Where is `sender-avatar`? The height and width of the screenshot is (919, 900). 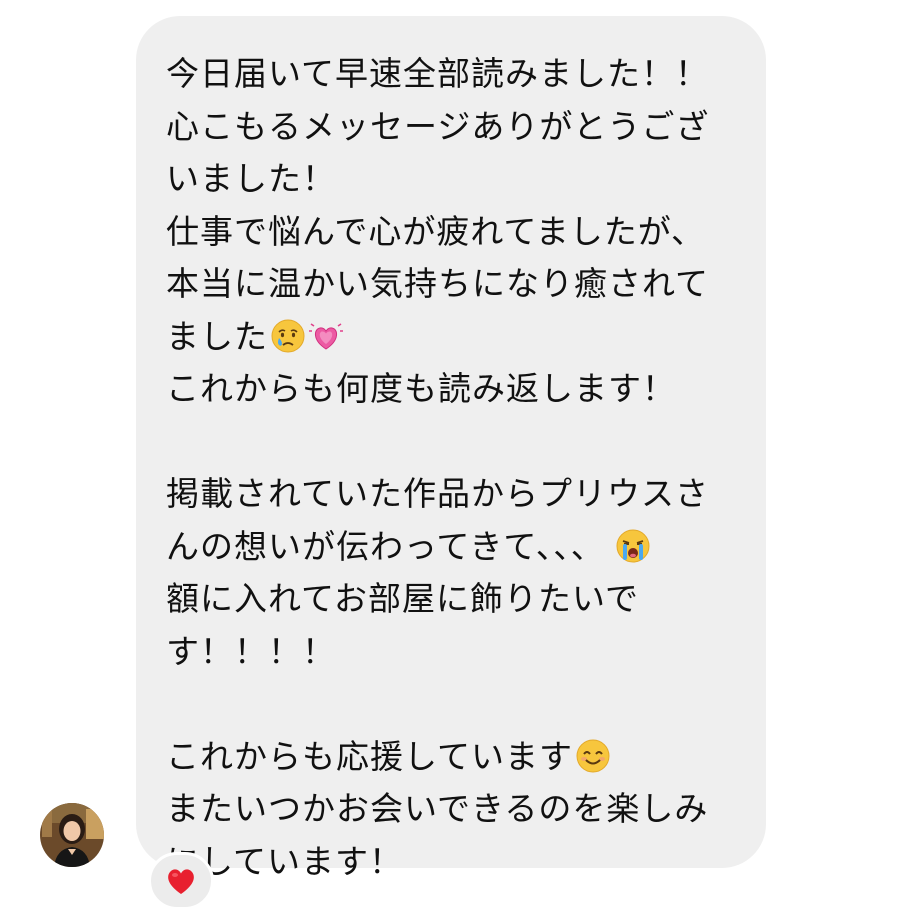
sender-avatar is located at coordinates (72, 835).